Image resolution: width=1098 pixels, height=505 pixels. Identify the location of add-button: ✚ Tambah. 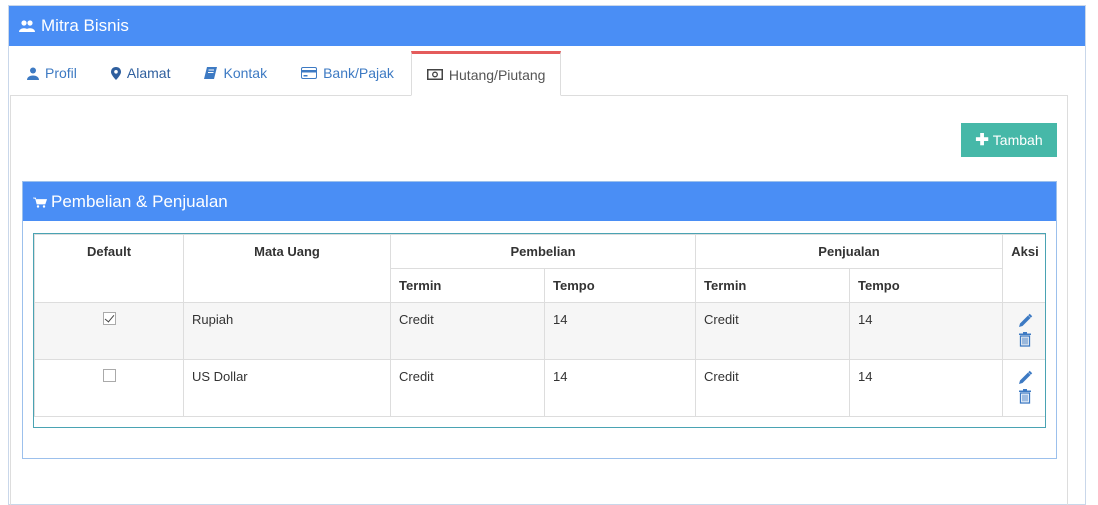
(1009, 140).